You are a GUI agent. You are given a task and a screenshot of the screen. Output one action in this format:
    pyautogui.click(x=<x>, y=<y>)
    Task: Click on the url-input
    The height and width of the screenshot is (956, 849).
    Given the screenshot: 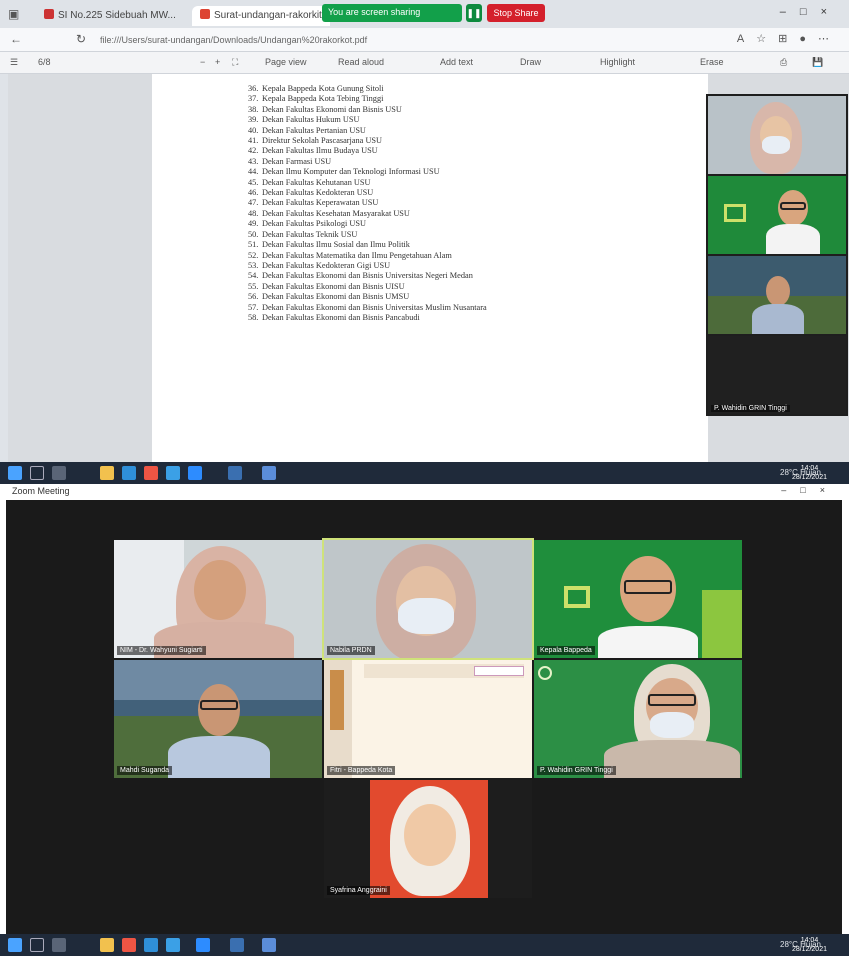 What is the action you would take?
    pyautogui.click(x=390, y=40)
    